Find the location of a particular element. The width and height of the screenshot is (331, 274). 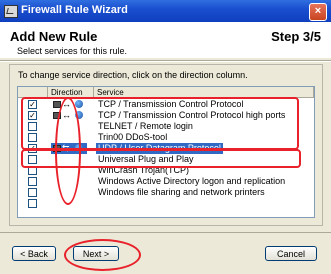

page-subtitle: Select services for this rule. is located at coordinates (72, 51).